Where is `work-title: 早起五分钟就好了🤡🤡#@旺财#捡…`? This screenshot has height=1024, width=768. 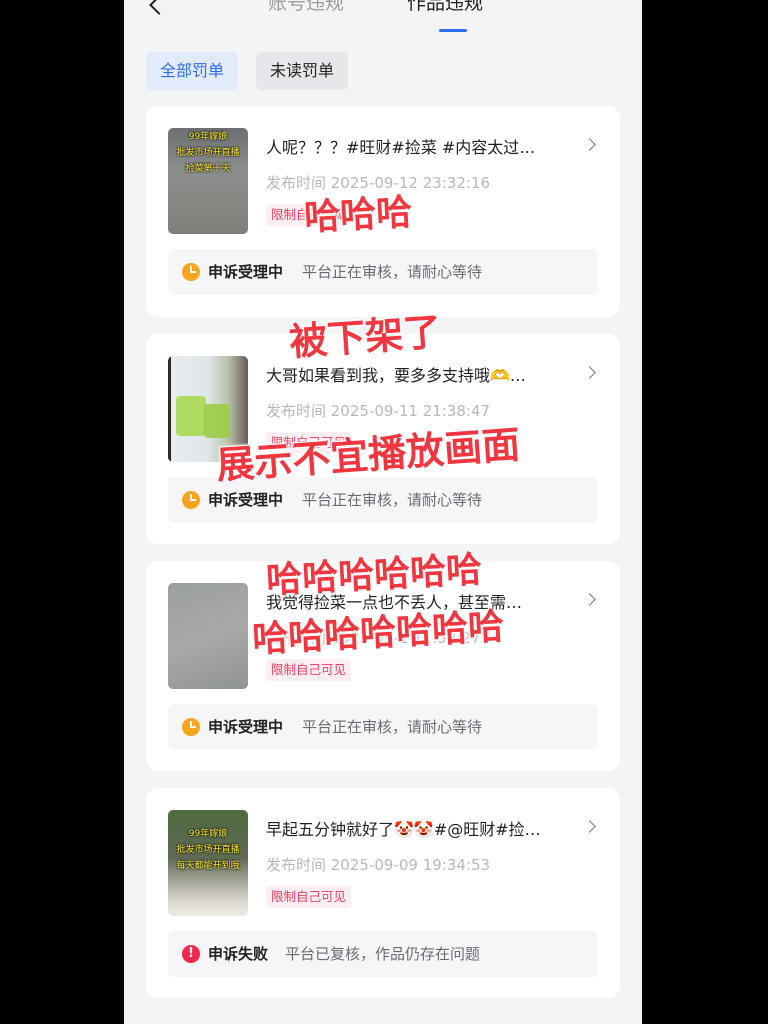
work-title: 早起五分钟就好了🤡🤡#@旺财#捡… is located at coordinates (403, 829).